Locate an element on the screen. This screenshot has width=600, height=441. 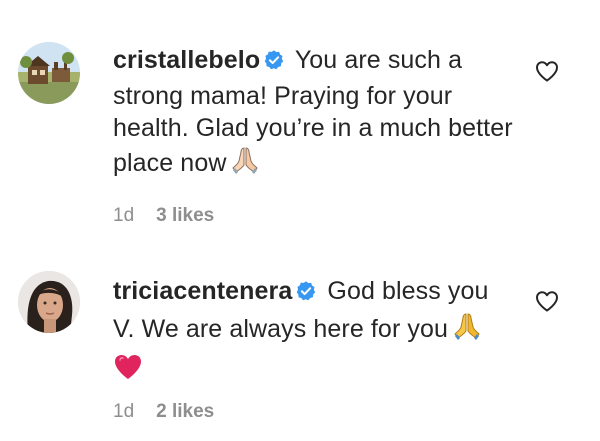
comment-meta: 1d 2 likes is located at coordinates (163, 412).